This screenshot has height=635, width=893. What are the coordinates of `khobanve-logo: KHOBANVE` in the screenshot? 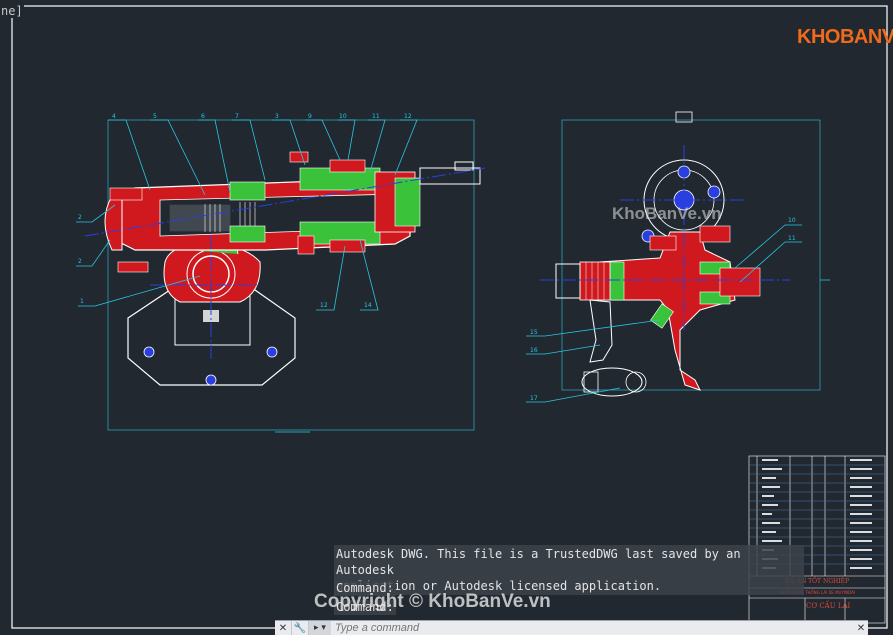 It's located at (845, 32).